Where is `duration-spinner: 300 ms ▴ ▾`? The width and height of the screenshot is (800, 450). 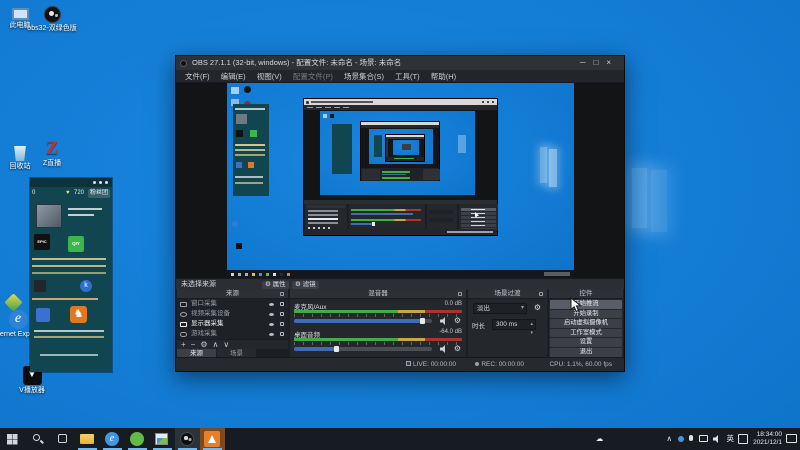
duration-spinner: 300 ms ▴ ▾ is located at coordinates (514, 327).